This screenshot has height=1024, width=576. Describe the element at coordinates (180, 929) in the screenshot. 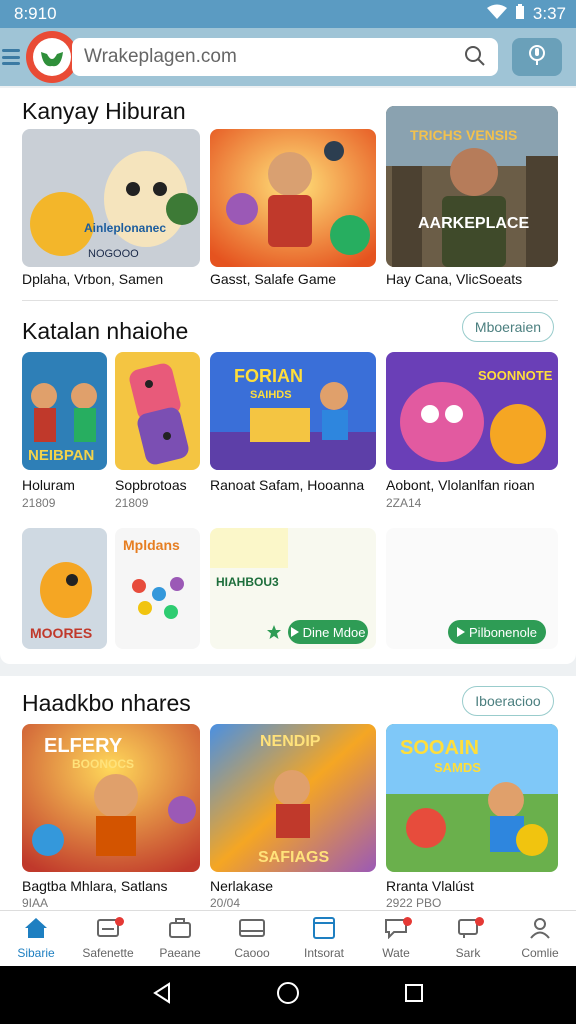

I see `briefcase-icon` at that location.